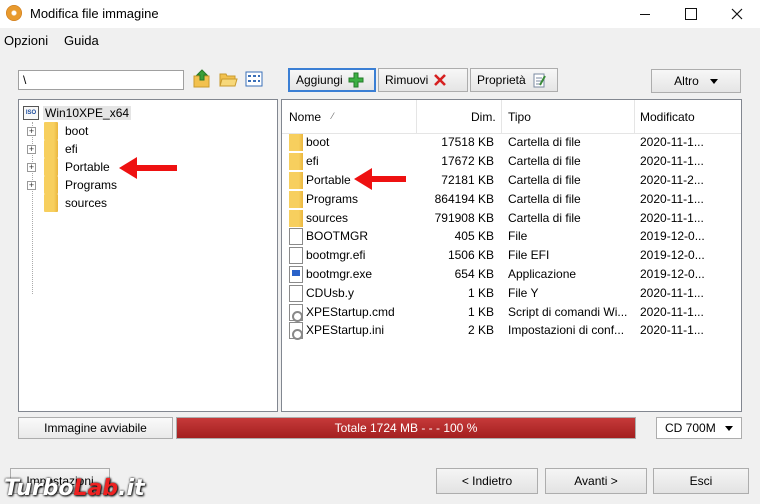 Image resolution: width=760 pixels, height=504 pixels. What do you see at coordinates (474, 274) in the screenshot?
I see `file-size: 654 KB` at bounding box center [474, 274].